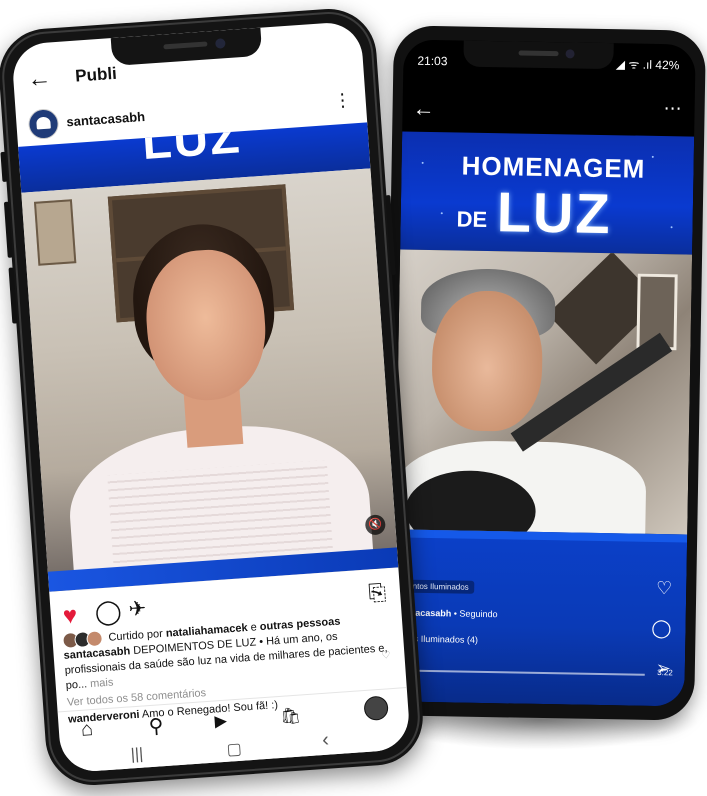  What do you see at coordinates (432, 61) in the screenshot?
I see `status-time: 21:03` at bounding box center [432, 61].